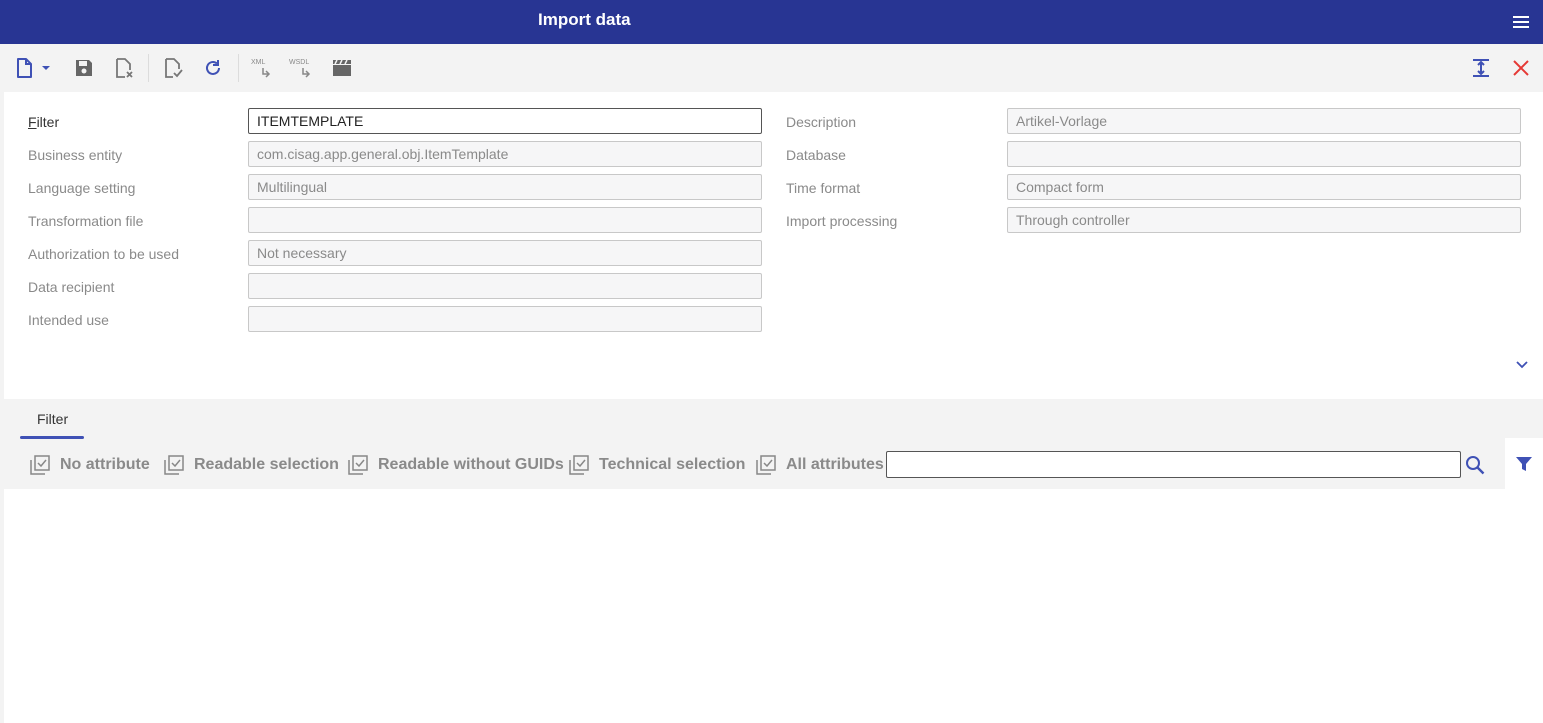 Image resolution: width=1543 pixels, height=723 pixels. What do you see at coordinates (823, 188) in the screenshot?
I see `time-format-label: Time format` at bounding box center [823, 188].